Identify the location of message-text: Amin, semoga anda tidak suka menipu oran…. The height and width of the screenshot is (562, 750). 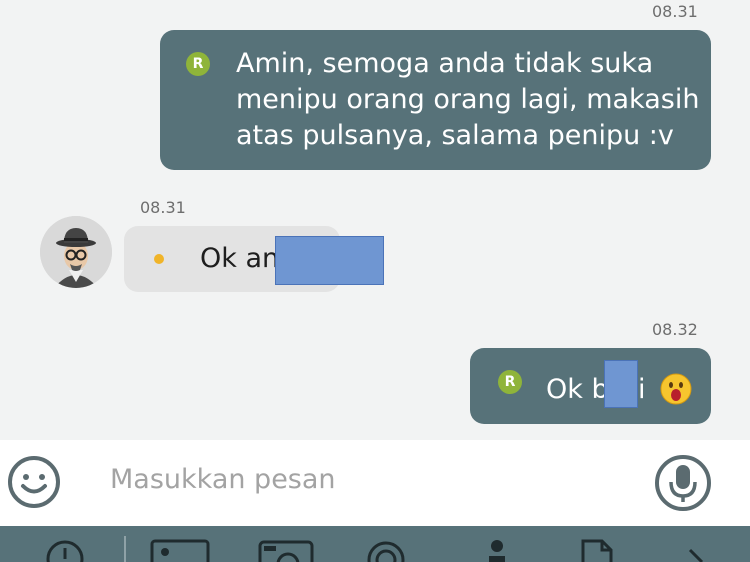
(468, 99).